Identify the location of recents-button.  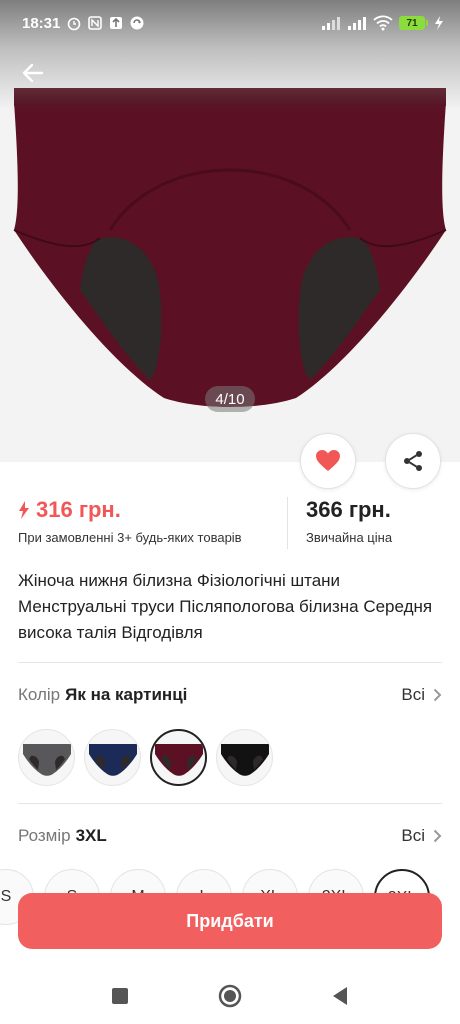
(120, 996).